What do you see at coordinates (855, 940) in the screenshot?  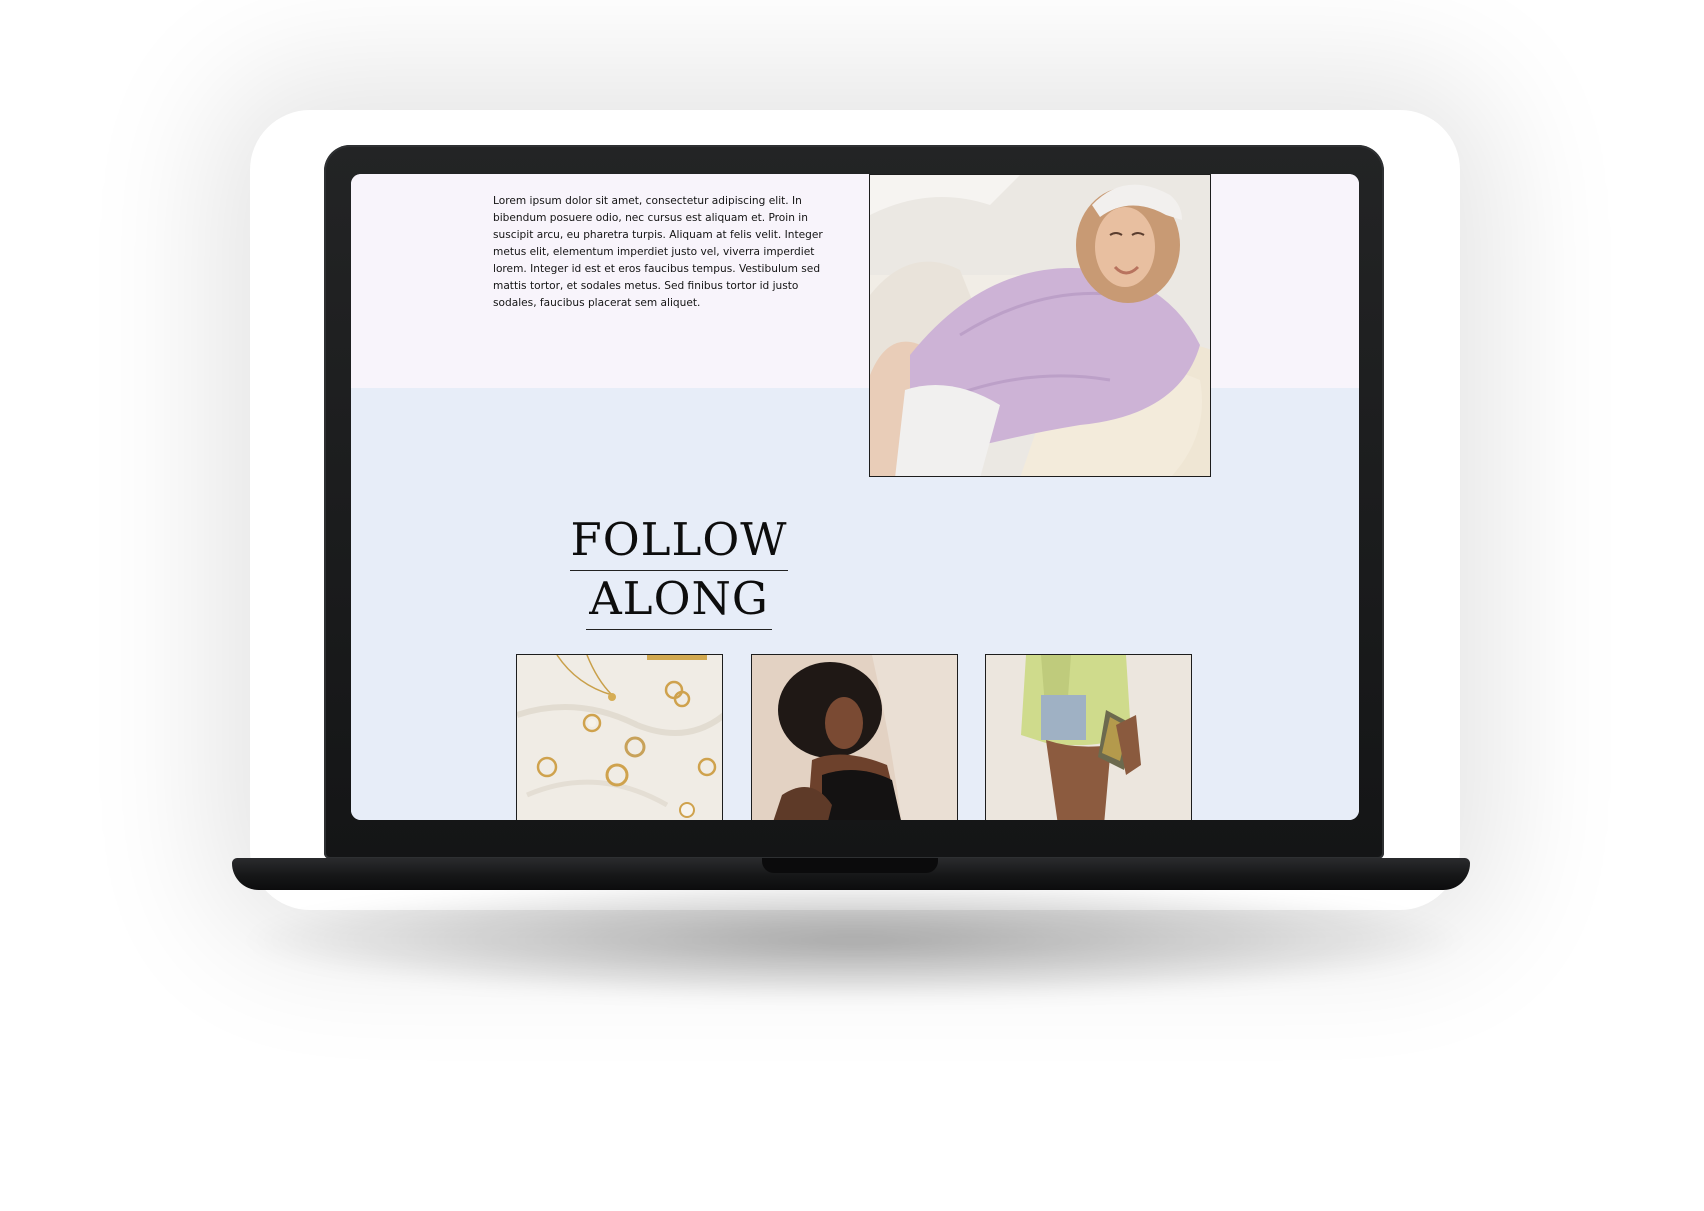 I see `device-shadow` at bounding box center [855, 940].